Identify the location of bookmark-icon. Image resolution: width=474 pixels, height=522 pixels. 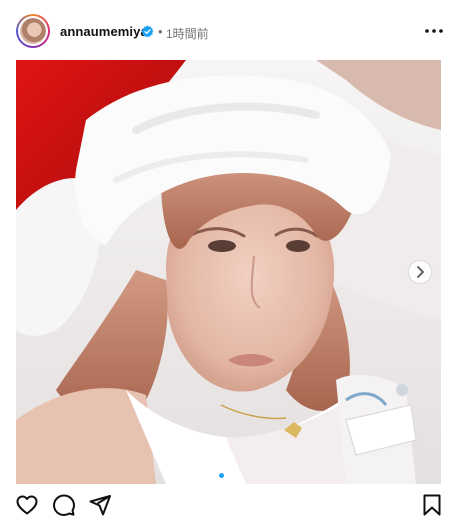
(432, 505).